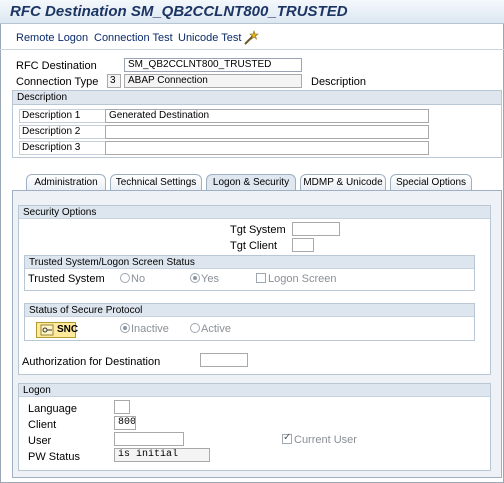  What do you see at coordinates (179, 11) in the screenshot?
I see `window-title: RFC Destination SM_QB2CCLNT800_TRUSTED` at bounding box center [179, 11].